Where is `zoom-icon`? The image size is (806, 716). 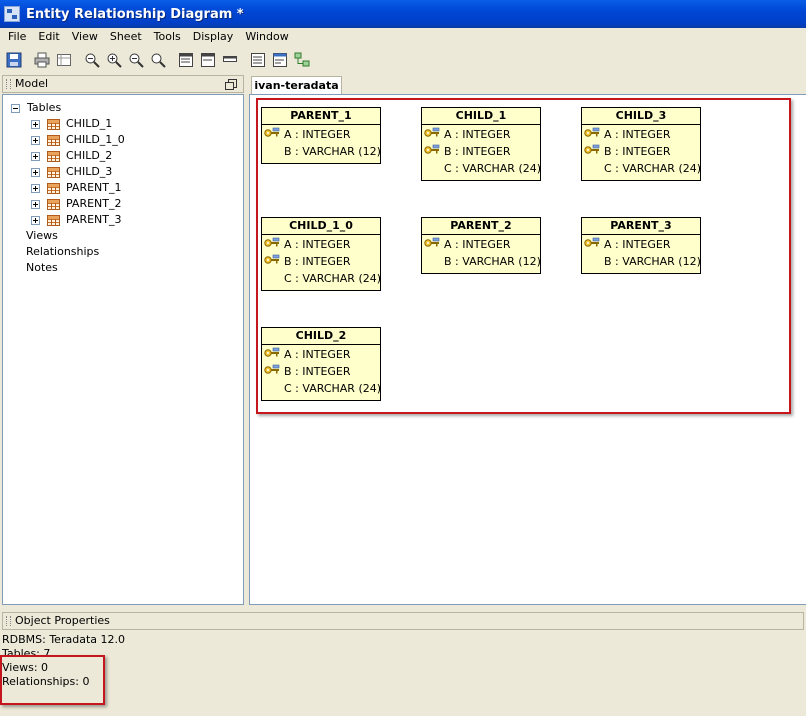
zoom-icon is located at coordinates (158, 60).